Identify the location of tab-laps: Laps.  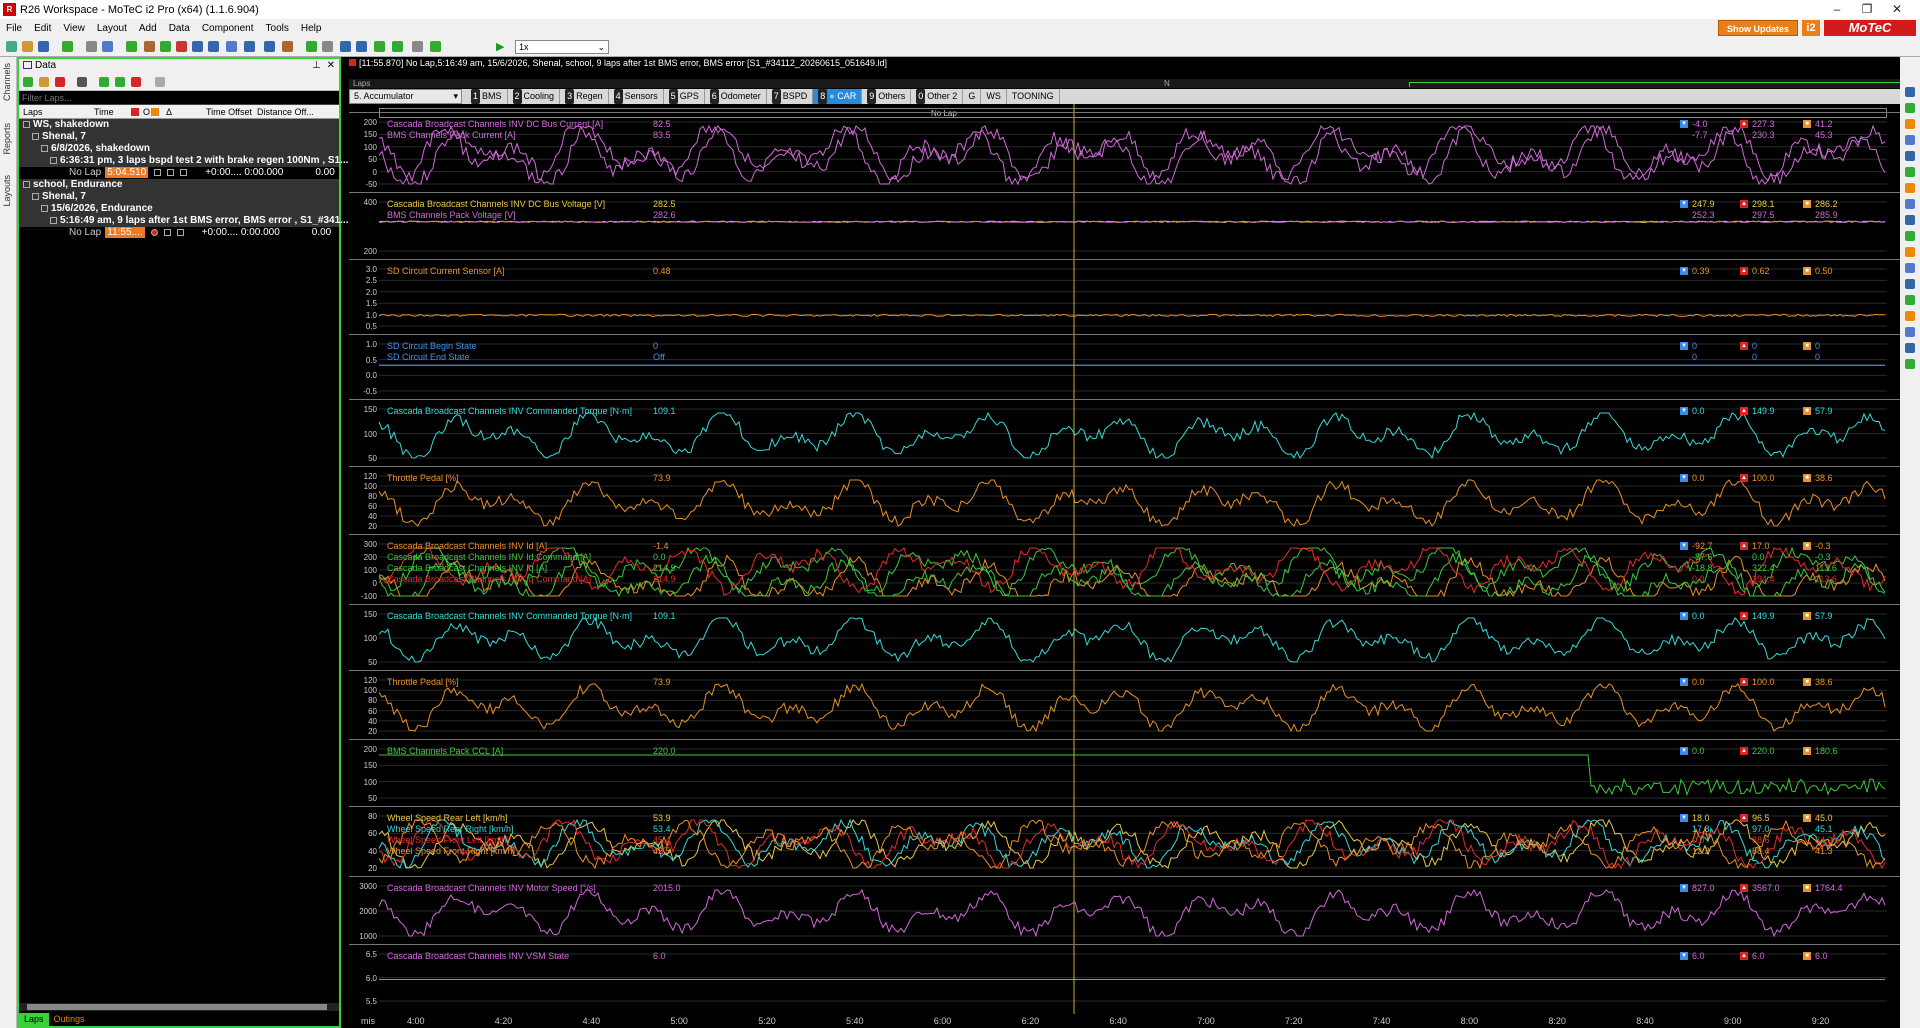
(34, 1019).